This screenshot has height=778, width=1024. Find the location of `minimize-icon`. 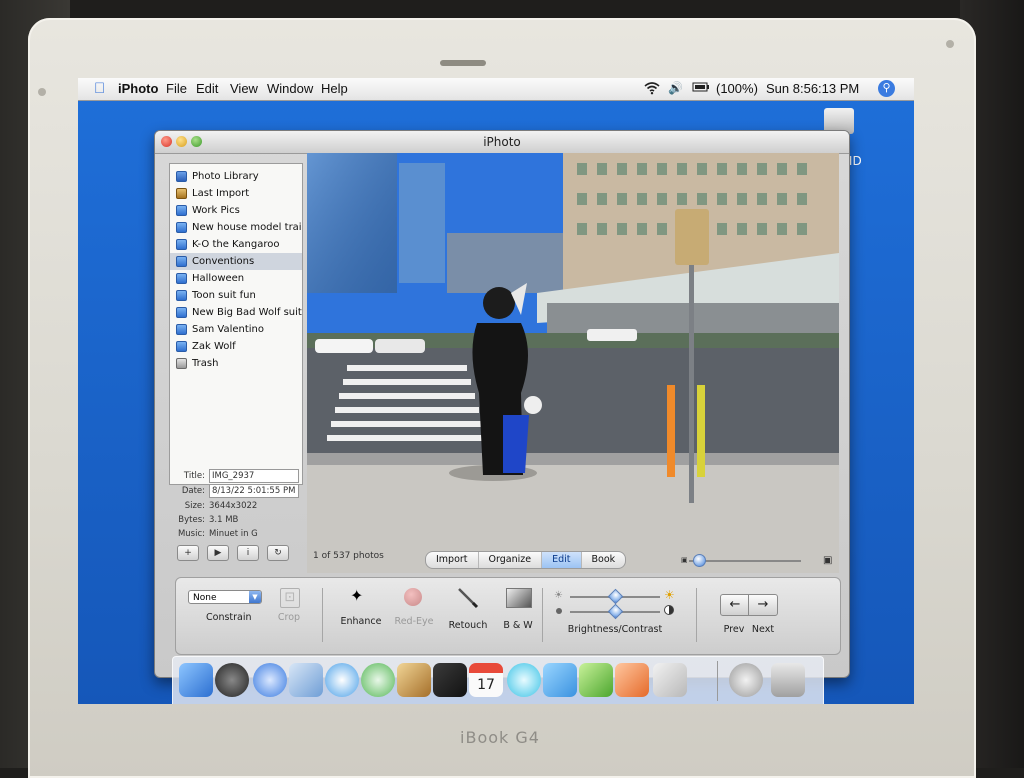

minimize-icon is located at coordinates (181, 141).